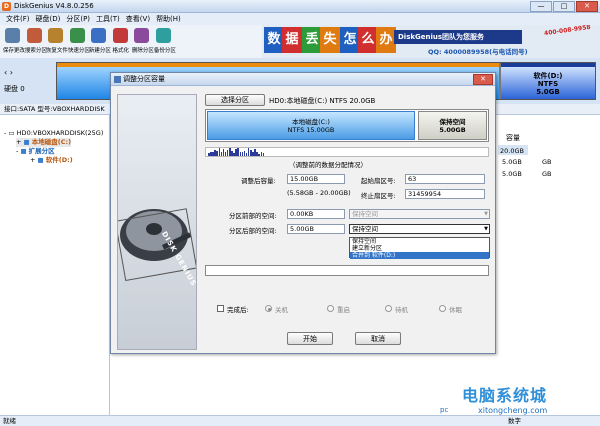 This screenshot has height=426, width=600. I want to click on title-bar: D DiskGenius V4.8.0.256 — □ ✕, so click(300, 6).